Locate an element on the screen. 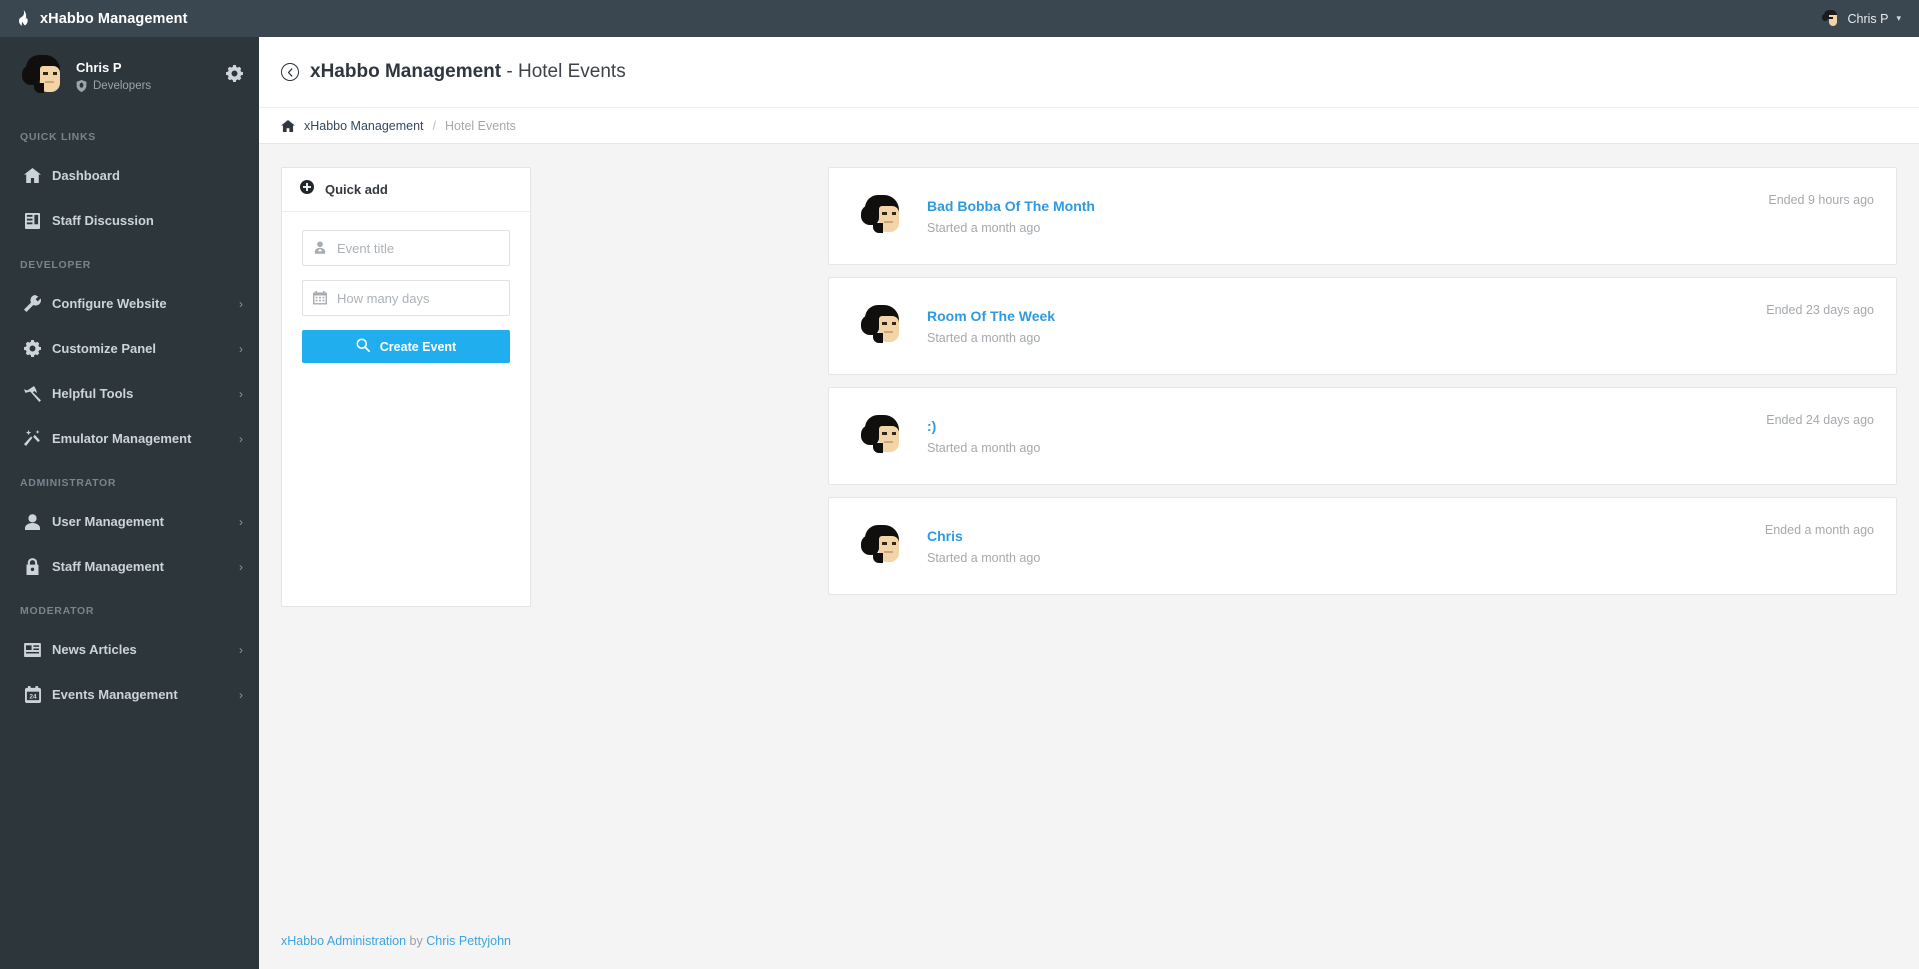  breadcrumb-current: Hotel Events is located at coordinates (480, 125).